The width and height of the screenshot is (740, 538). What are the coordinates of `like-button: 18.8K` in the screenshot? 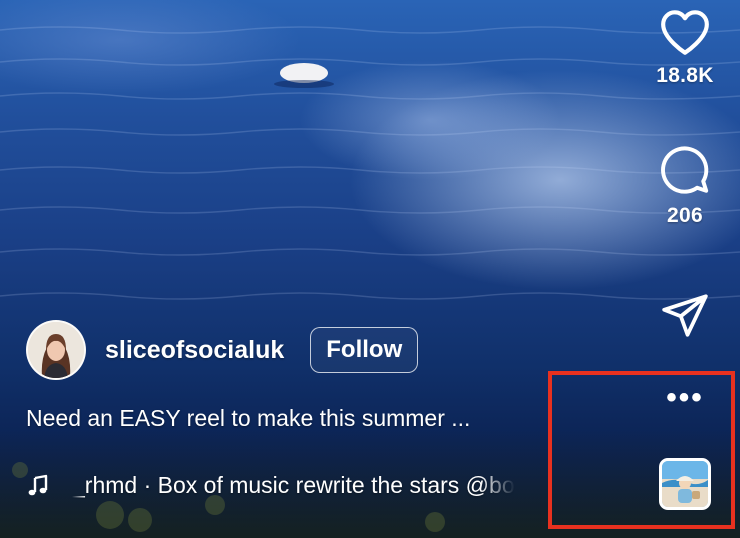 It's located at (685, 48).